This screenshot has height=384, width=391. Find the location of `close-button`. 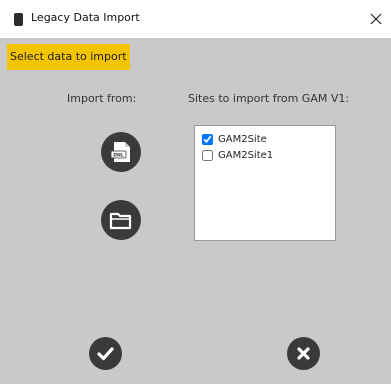

close-button is located at coordinates (376, 19).